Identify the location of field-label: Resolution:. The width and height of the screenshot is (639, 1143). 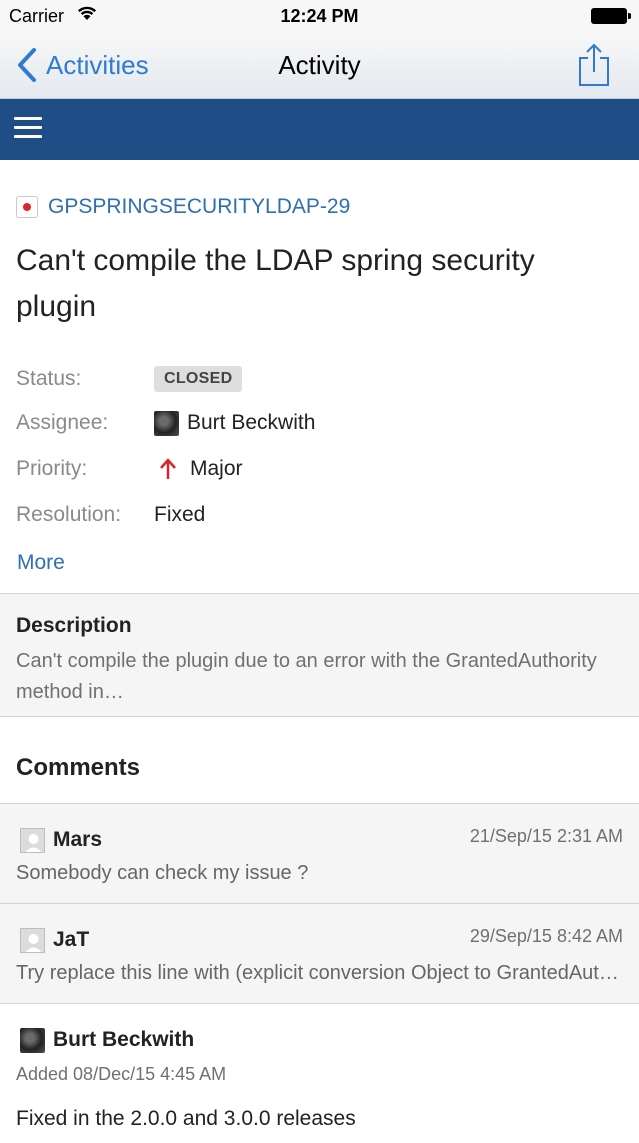
(69, 514).